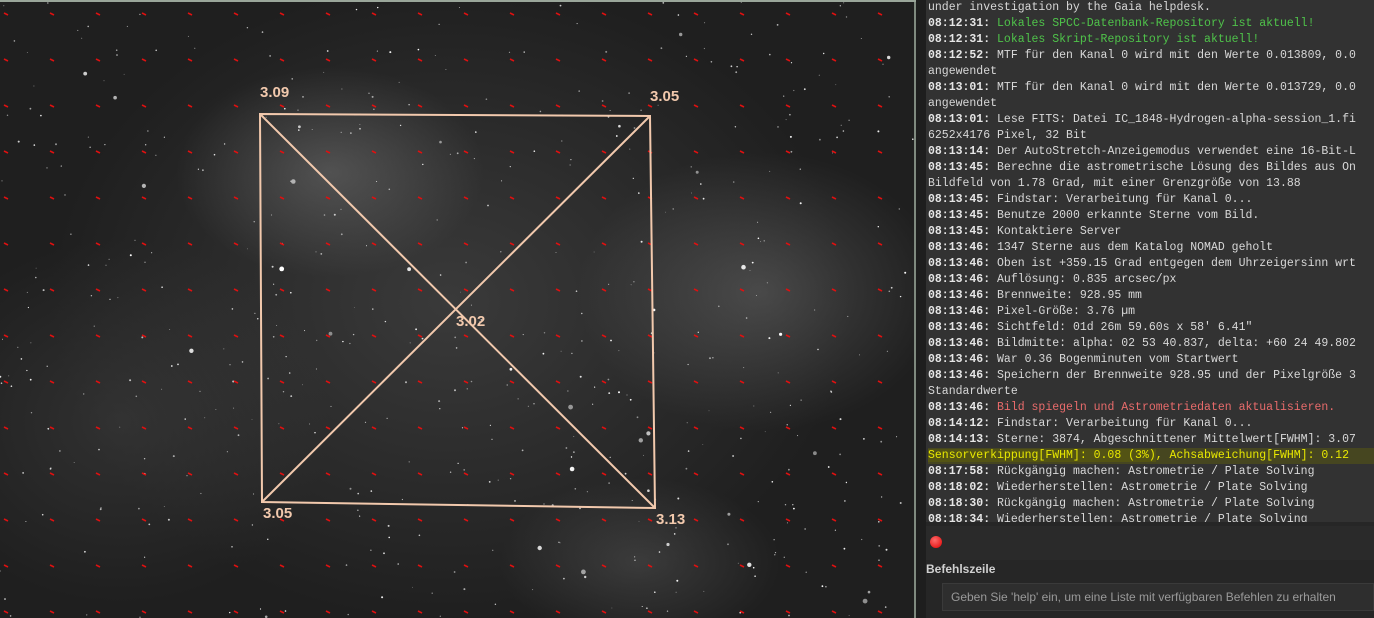  Describe the element at coordinates (1150, 543) in the screenshot. I see `status-row` at that location.